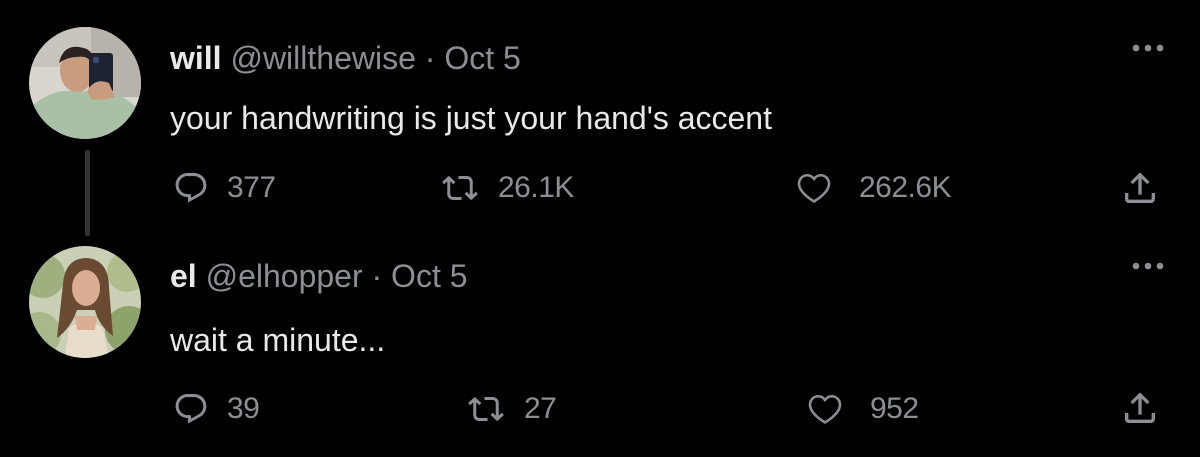  What do you see at coordinates (87, 193) in the screenshot?
I see `thread-connector-line` at bounding box center [87, 193].